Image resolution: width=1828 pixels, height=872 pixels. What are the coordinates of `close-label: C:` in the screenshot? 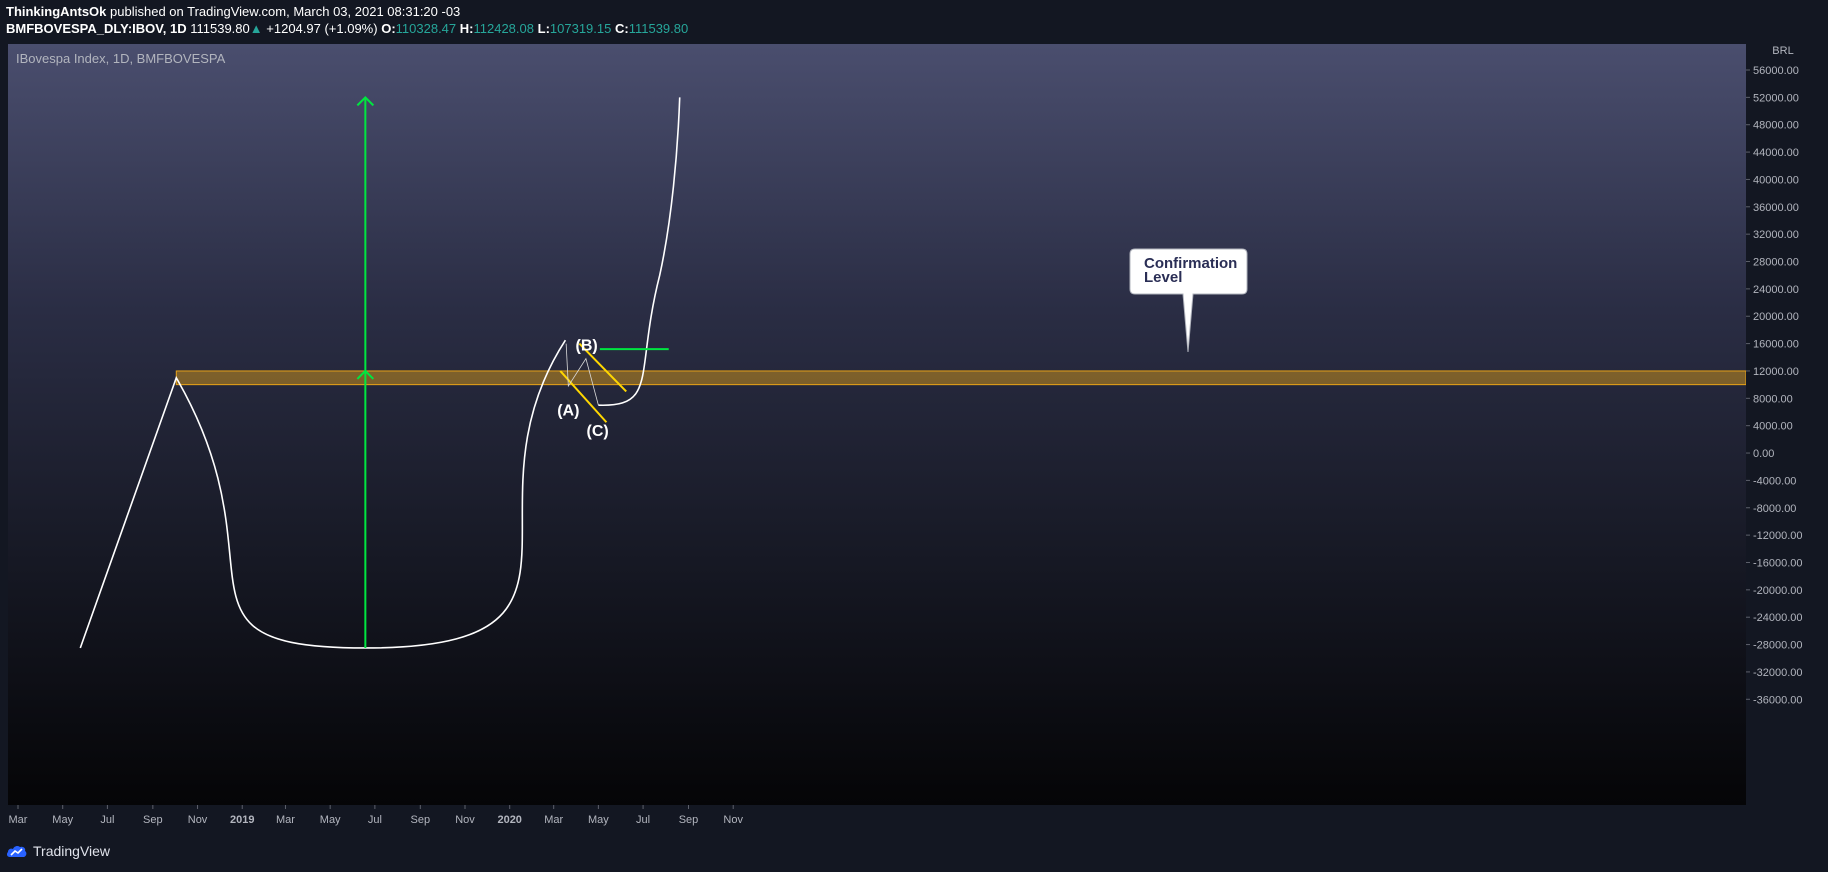 It's located at (621, 28).